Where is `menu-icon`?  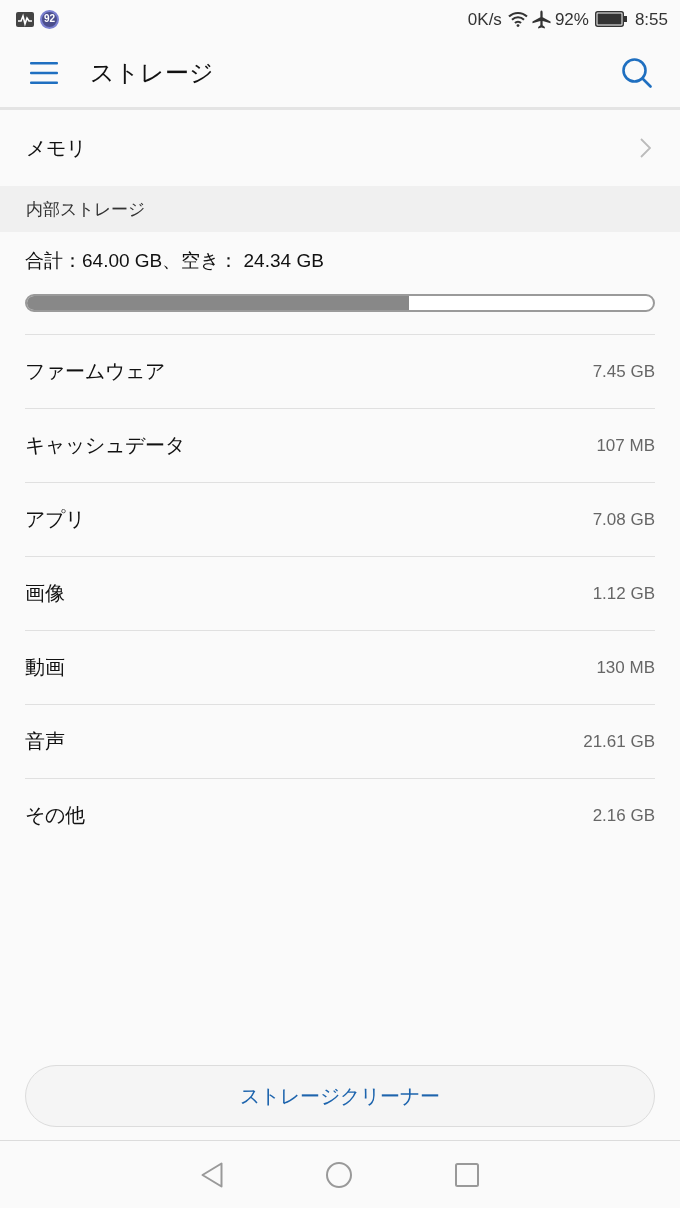 menu-icon is located at coordinates (44, 72).